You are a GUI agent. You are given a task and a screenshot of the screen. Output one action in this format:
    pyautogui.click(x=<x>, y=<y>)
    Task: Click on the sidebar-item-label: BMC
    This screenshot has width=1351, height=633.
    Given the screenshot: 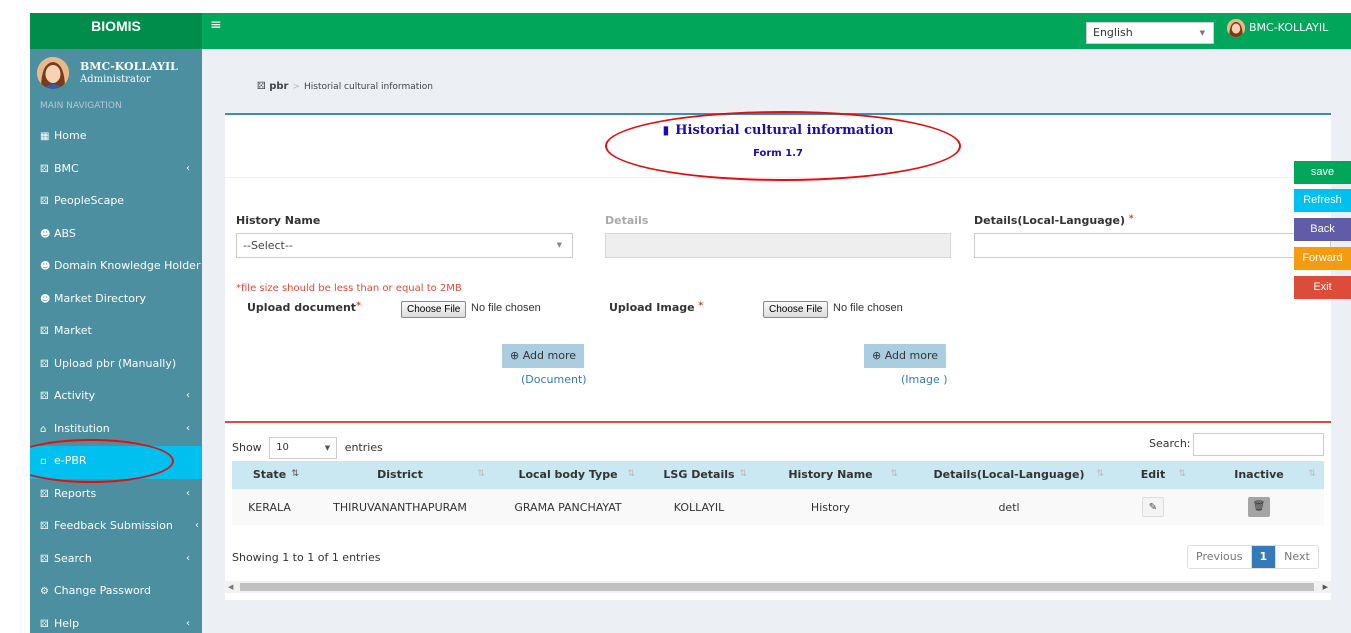 What is the action you would take?
    pyautogui.click(x=66, y=168)
    